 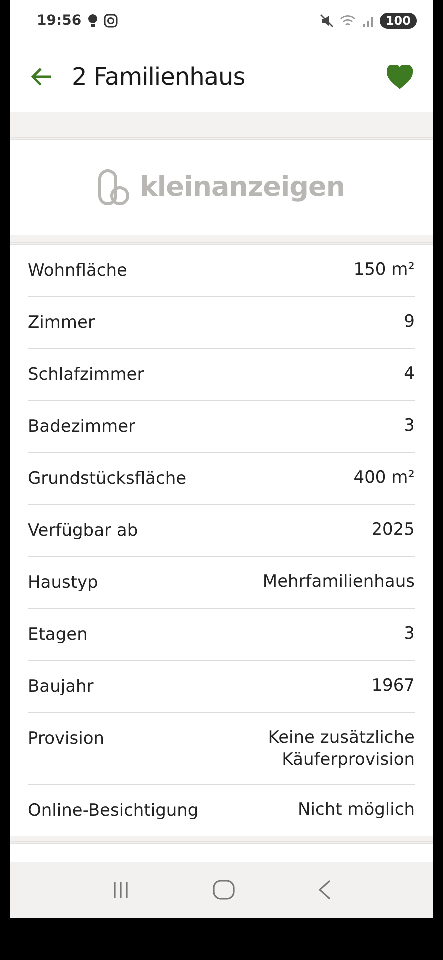 I want to click on detail-label: Haustyp, so click(x=63, y=583).